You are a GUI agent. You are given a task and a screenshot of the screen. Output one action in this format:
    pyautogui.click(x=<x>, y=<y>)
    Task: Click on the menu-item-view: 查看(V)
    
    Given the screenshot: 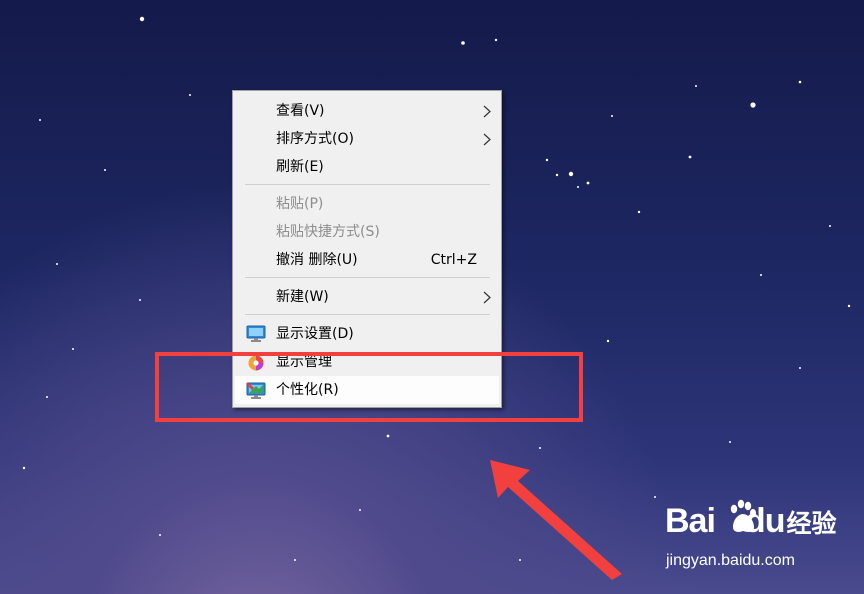 What is the action you would take?
    pyautogui.click(x=367, y=111)
    